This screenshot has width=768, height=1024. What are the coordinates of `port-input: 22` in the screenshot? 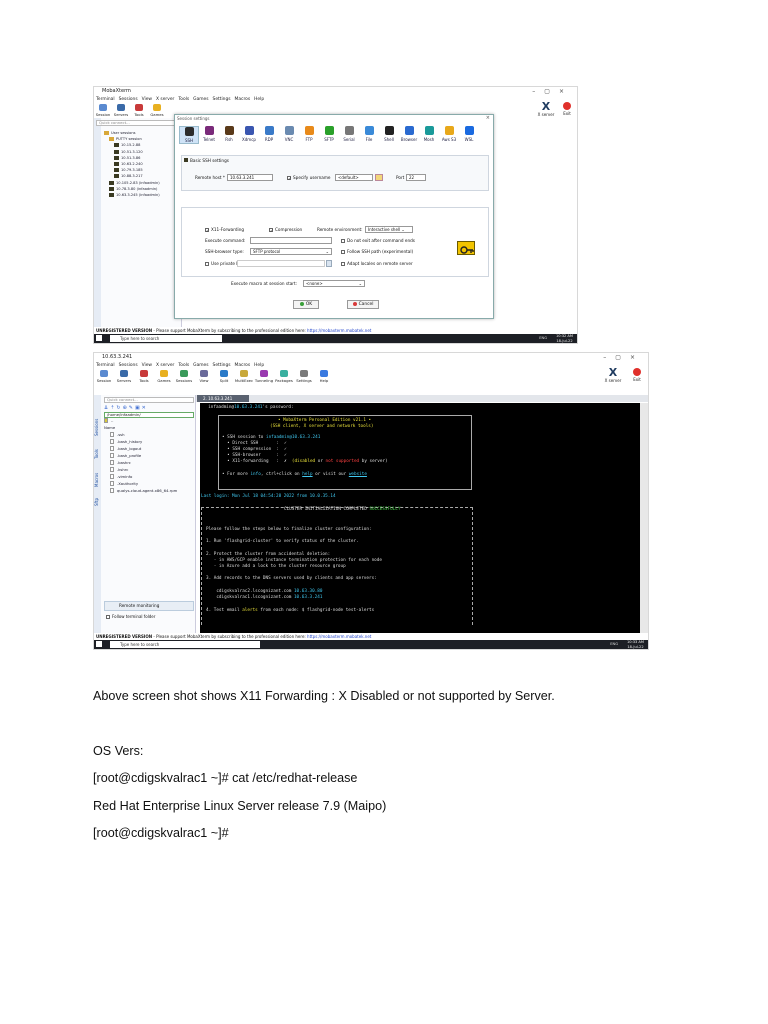 It's located at (416, 177).